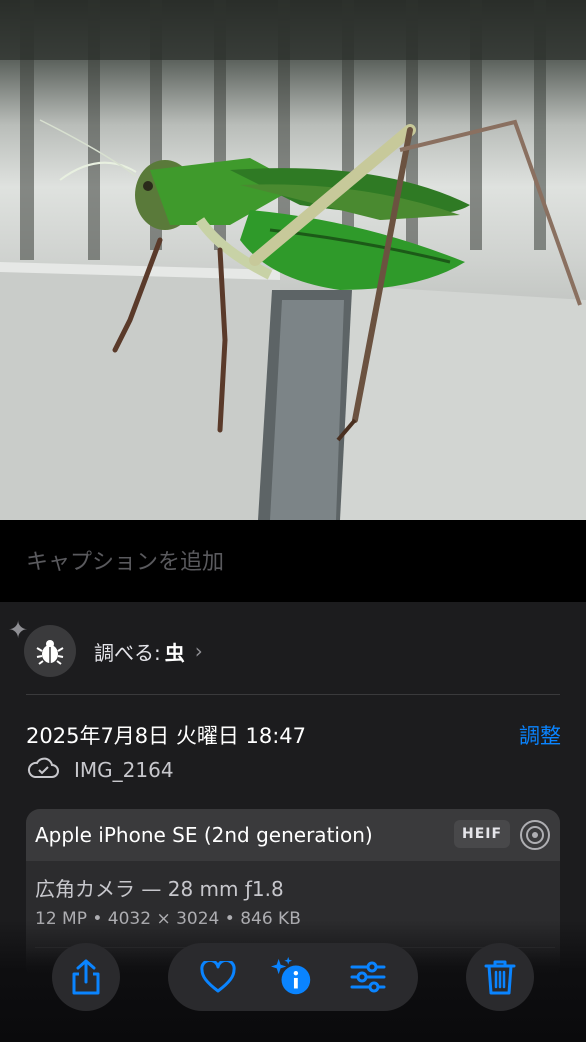  I want to click on share-icon, so click(86, 977).